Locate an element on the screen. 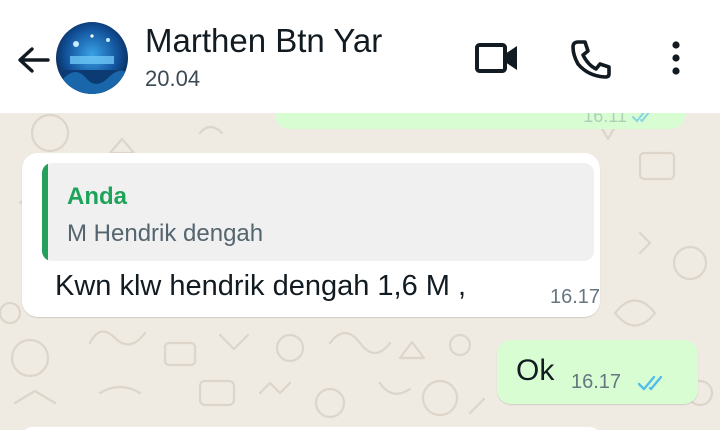 This screenshot has height=430, width=720. back-arrow-icon is located at coordinates (34, 60).